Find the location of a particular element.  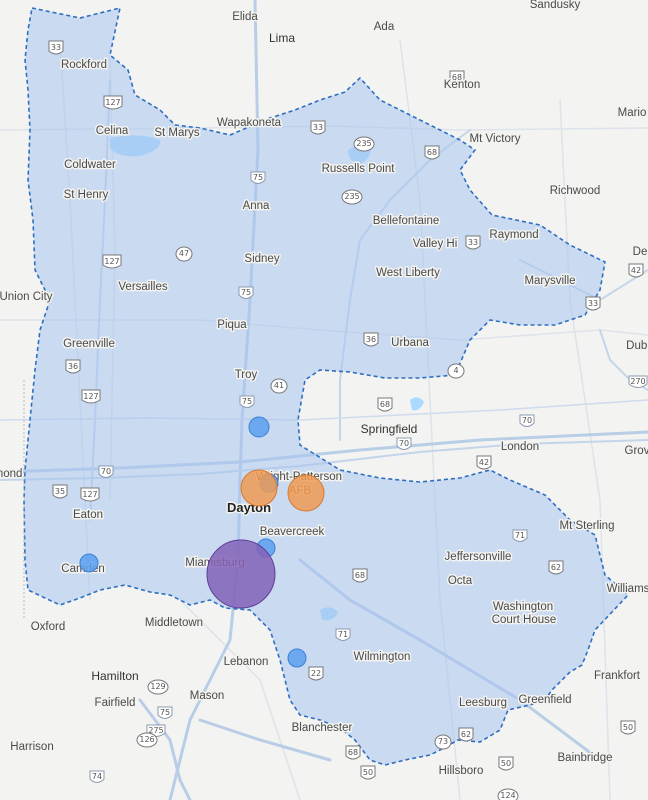

route-shield-number: 73 is located at coordinates (443, 741).